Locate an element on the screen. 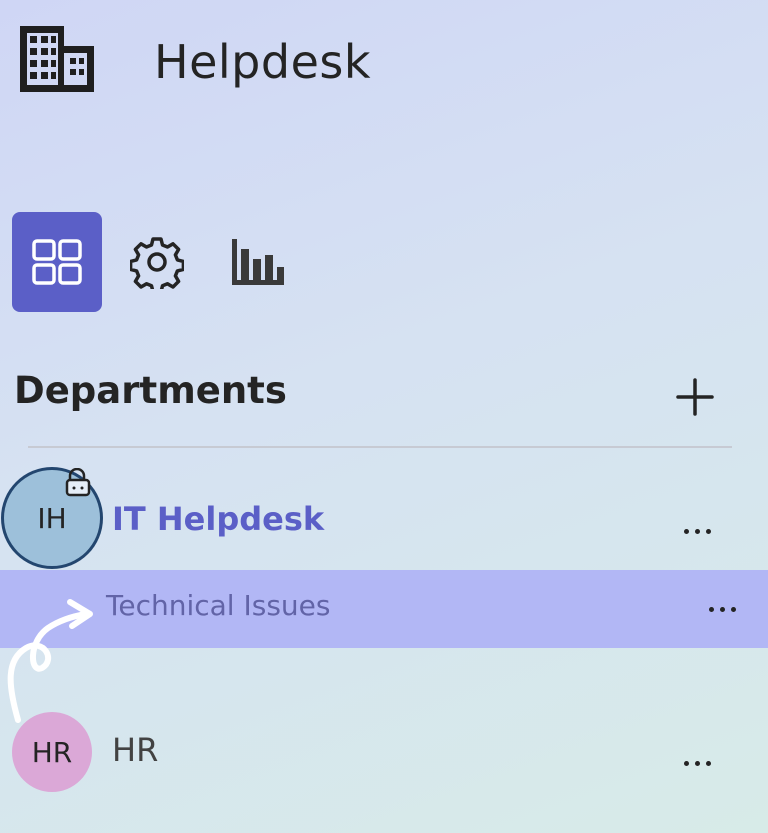 The width and height of the screenshot is (768, 833). building-icon is located at coordinates (57, 59).